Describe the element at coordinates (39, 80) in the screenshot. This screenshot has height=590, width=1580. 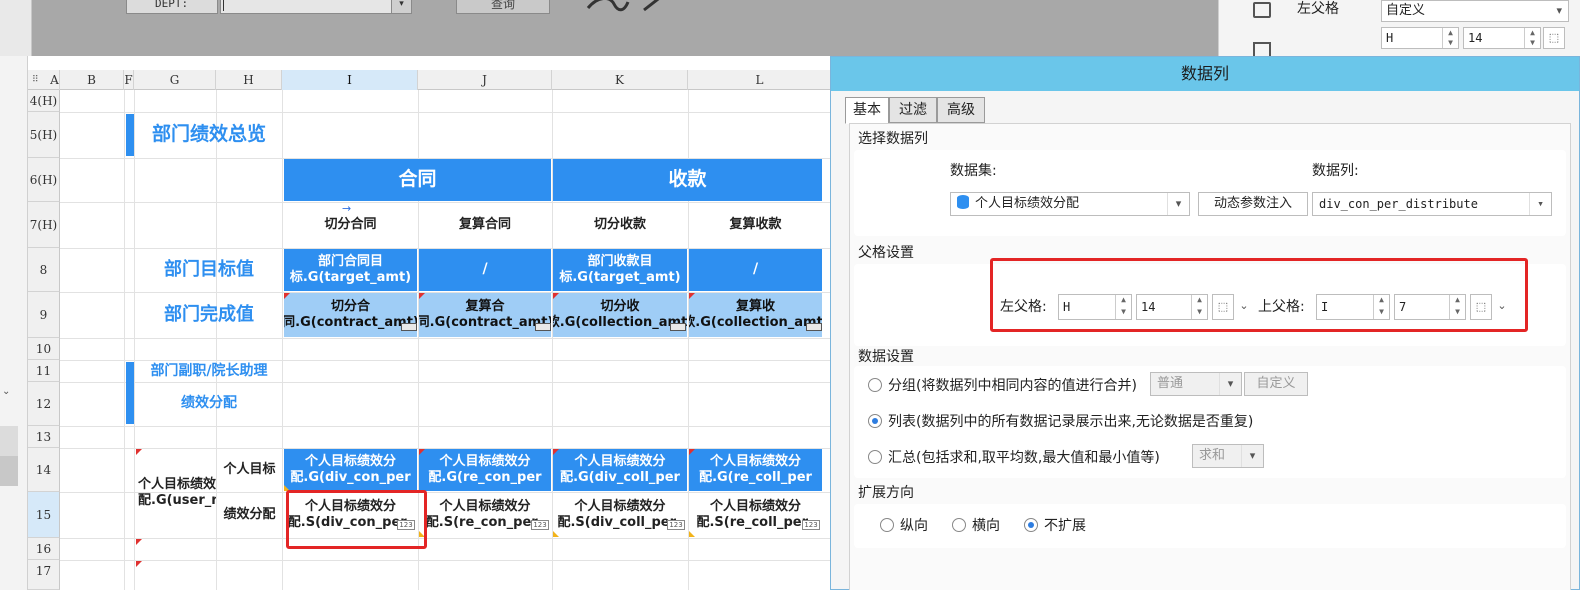
I see `grid-grip-icon: ⠿` at that location.